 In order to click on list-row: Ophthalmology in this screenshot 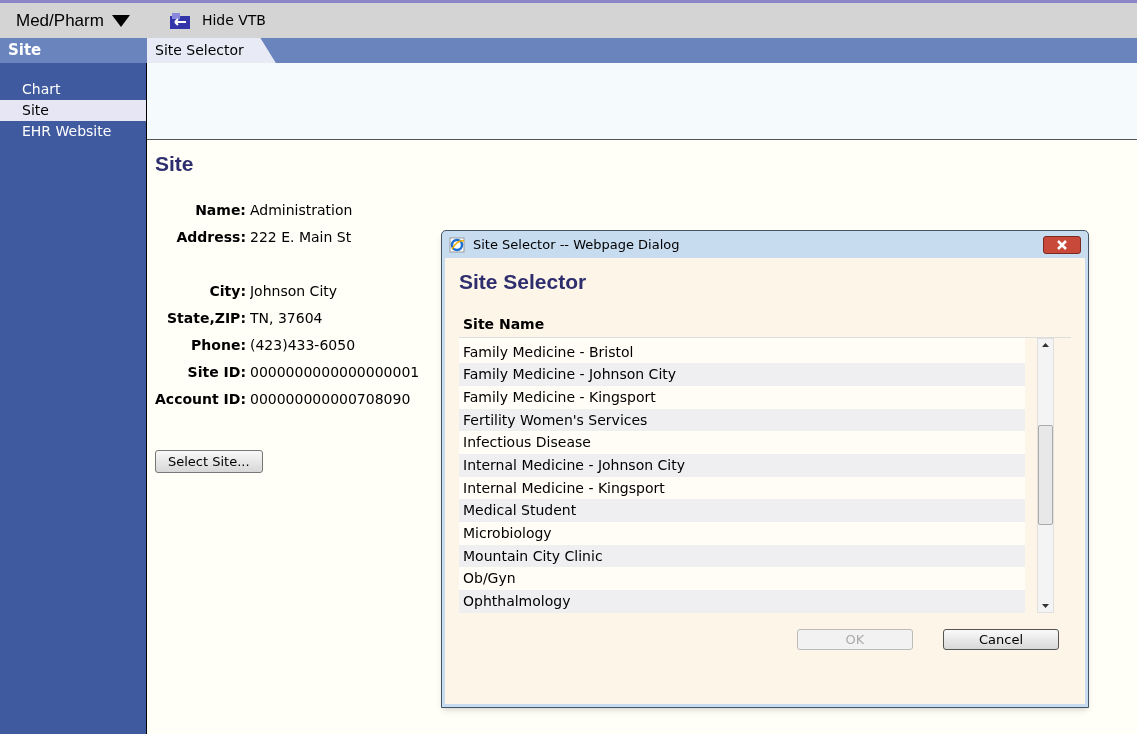, I will do `click(742, 601)`.